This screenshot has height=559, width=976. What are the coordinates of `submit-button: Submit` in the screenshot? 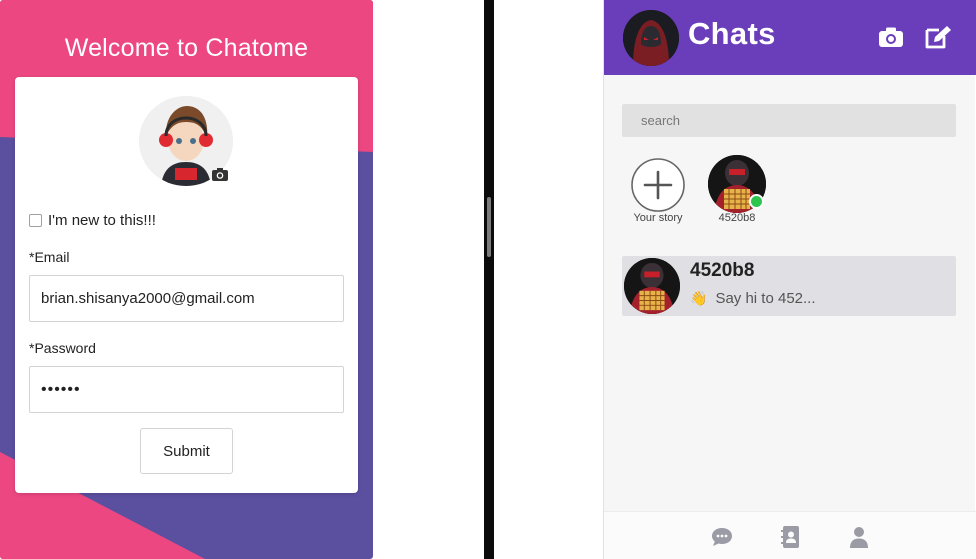 It's located at (186, 451).